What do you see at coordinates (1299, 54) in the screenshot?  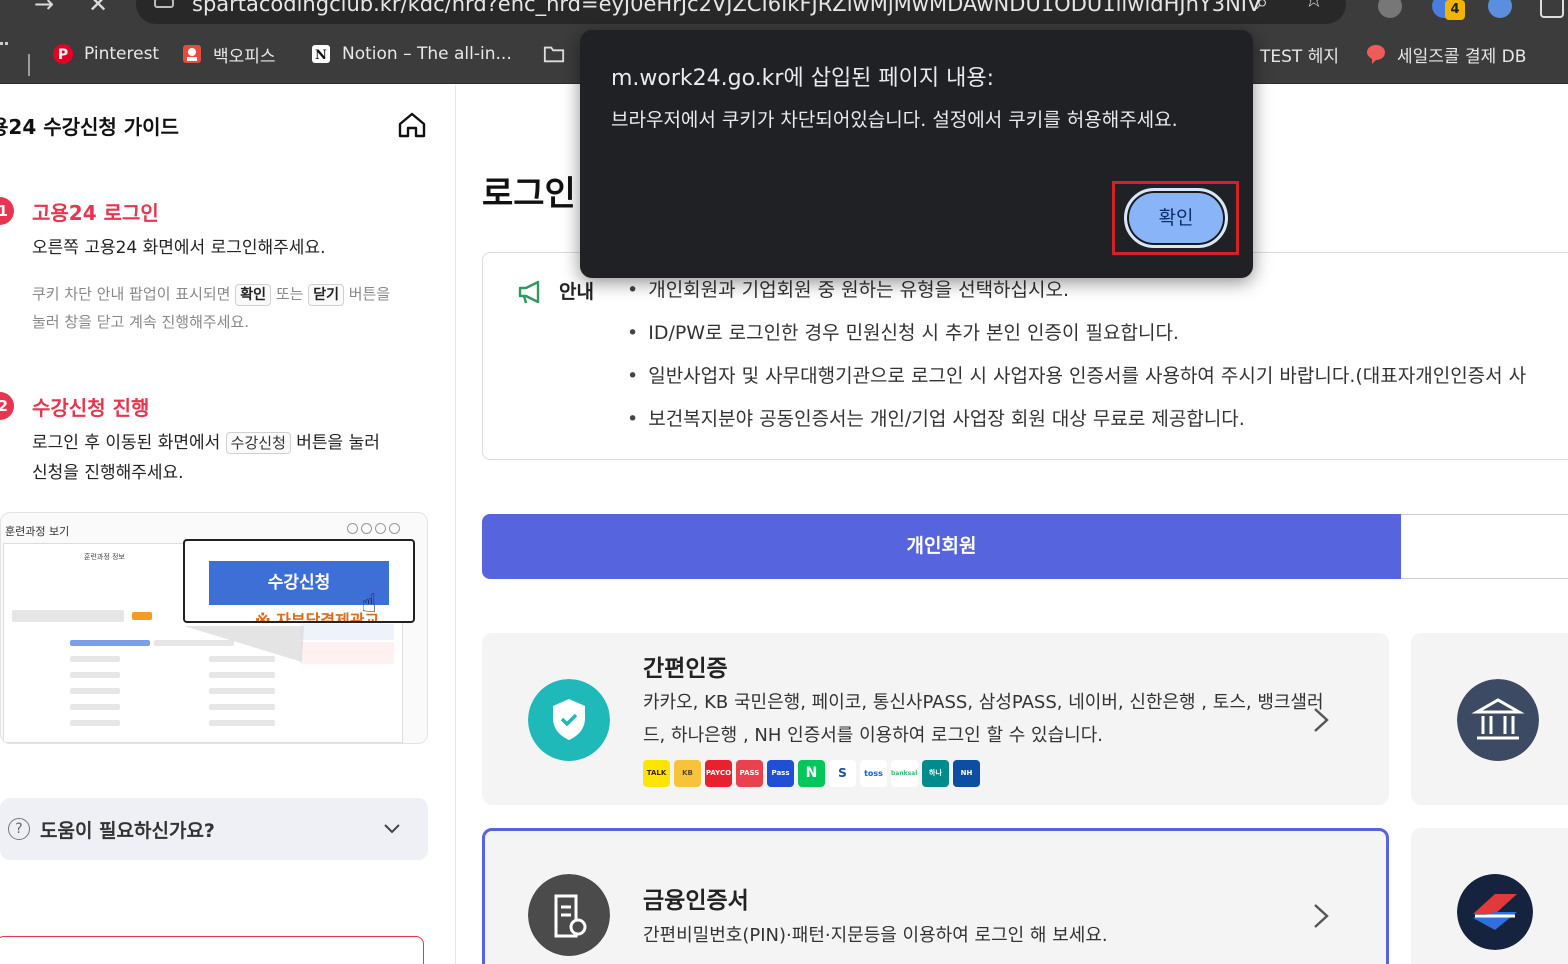 I see `bookmark-test-hedge: TEST 헤지` at bounding box center [1299, 54].